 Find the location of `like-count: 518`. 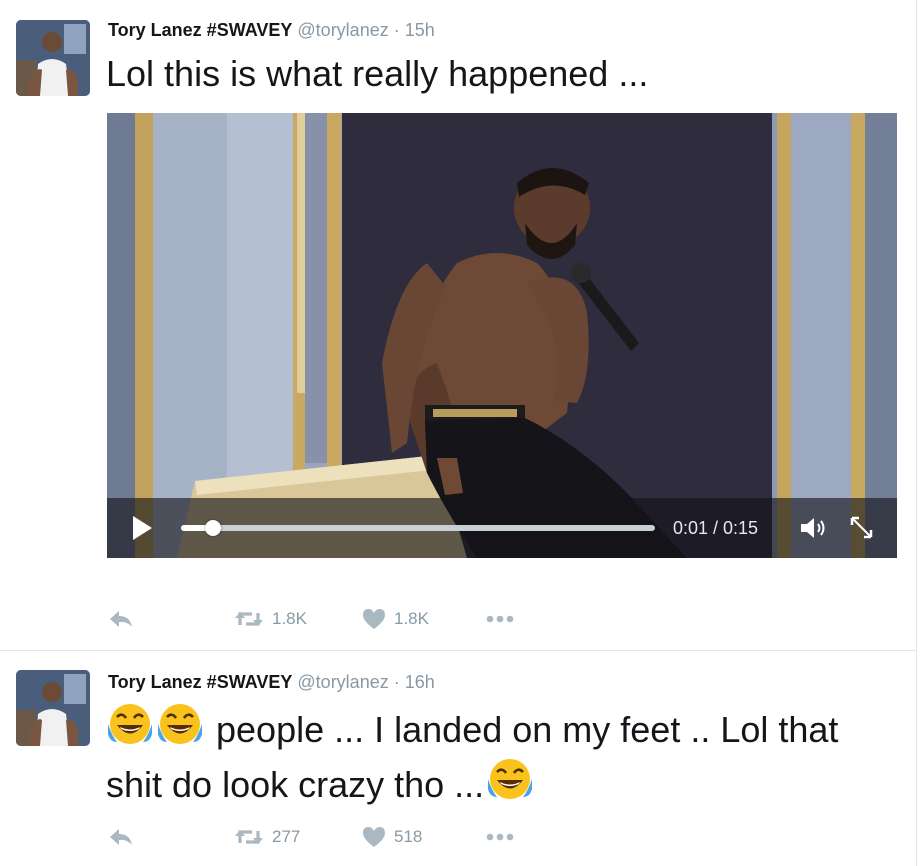

like-count: 518 is located at coordinates (408, 836).